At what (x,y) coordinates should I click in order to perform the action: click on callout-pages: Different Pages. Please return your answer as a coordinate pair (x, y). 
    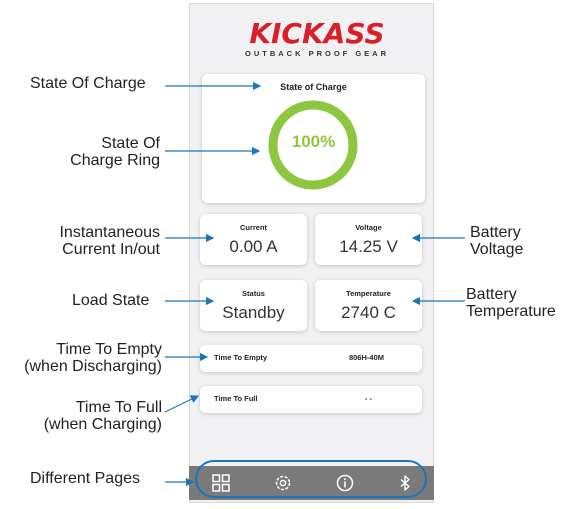
    Looking at the image, I should click on (85, 478).